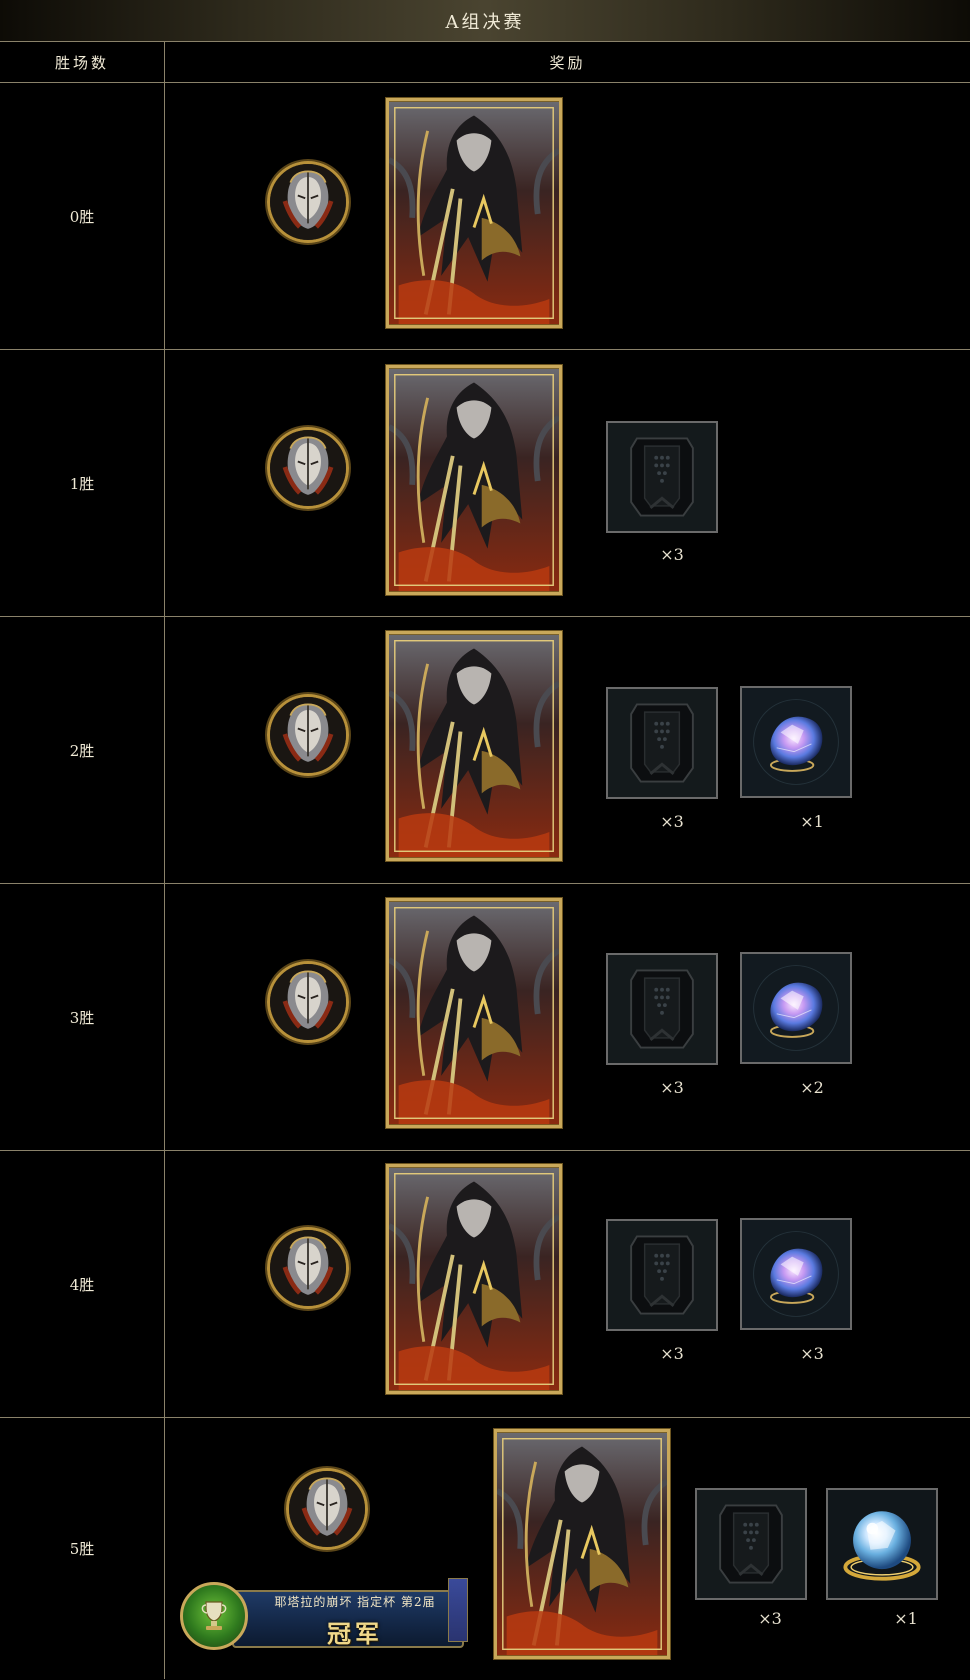 The image size is (970, 1680). Describe the element at coordinates (355, 1633) in the screenshot. I see `badge-title: 冠军` at that location.